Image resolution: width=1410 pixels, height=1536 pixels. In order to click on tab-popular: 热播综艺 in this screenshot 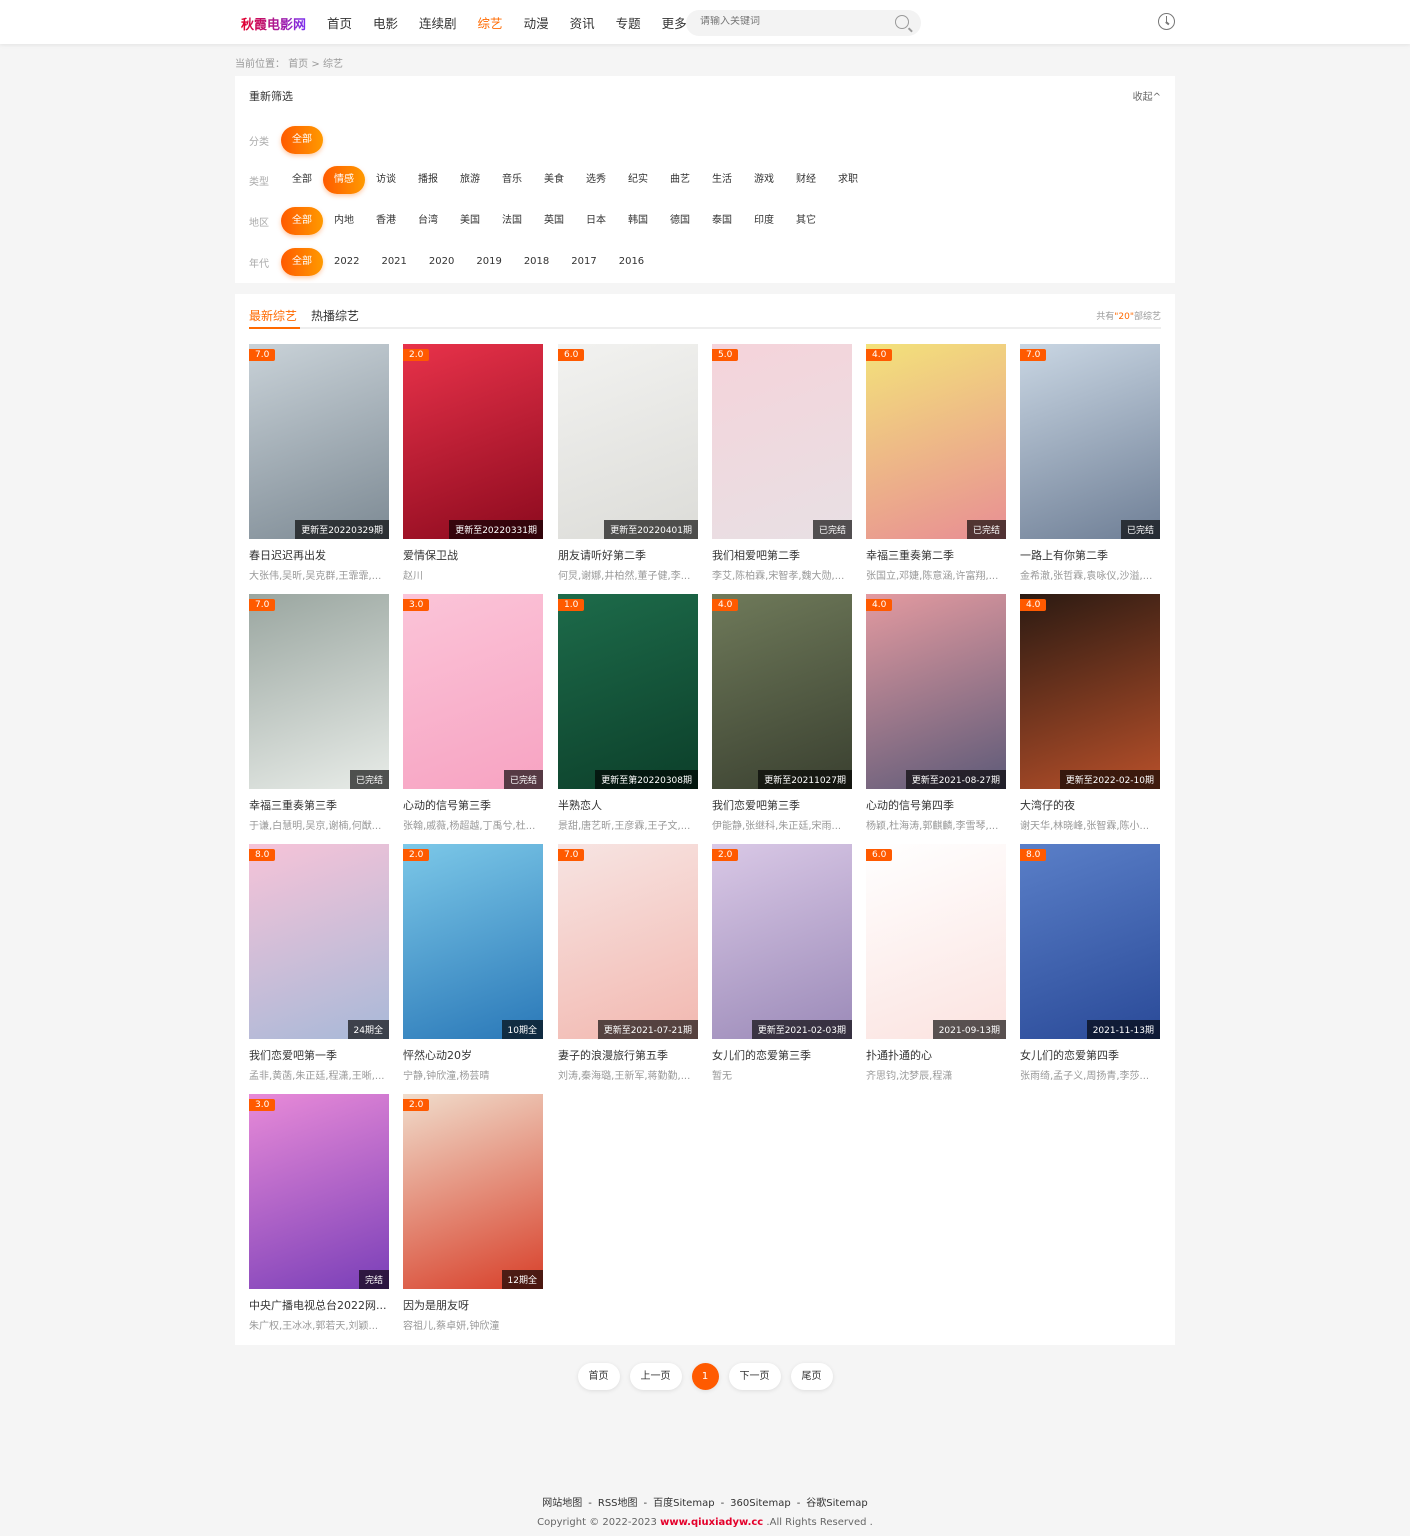, I will do `click(335, 315)`.